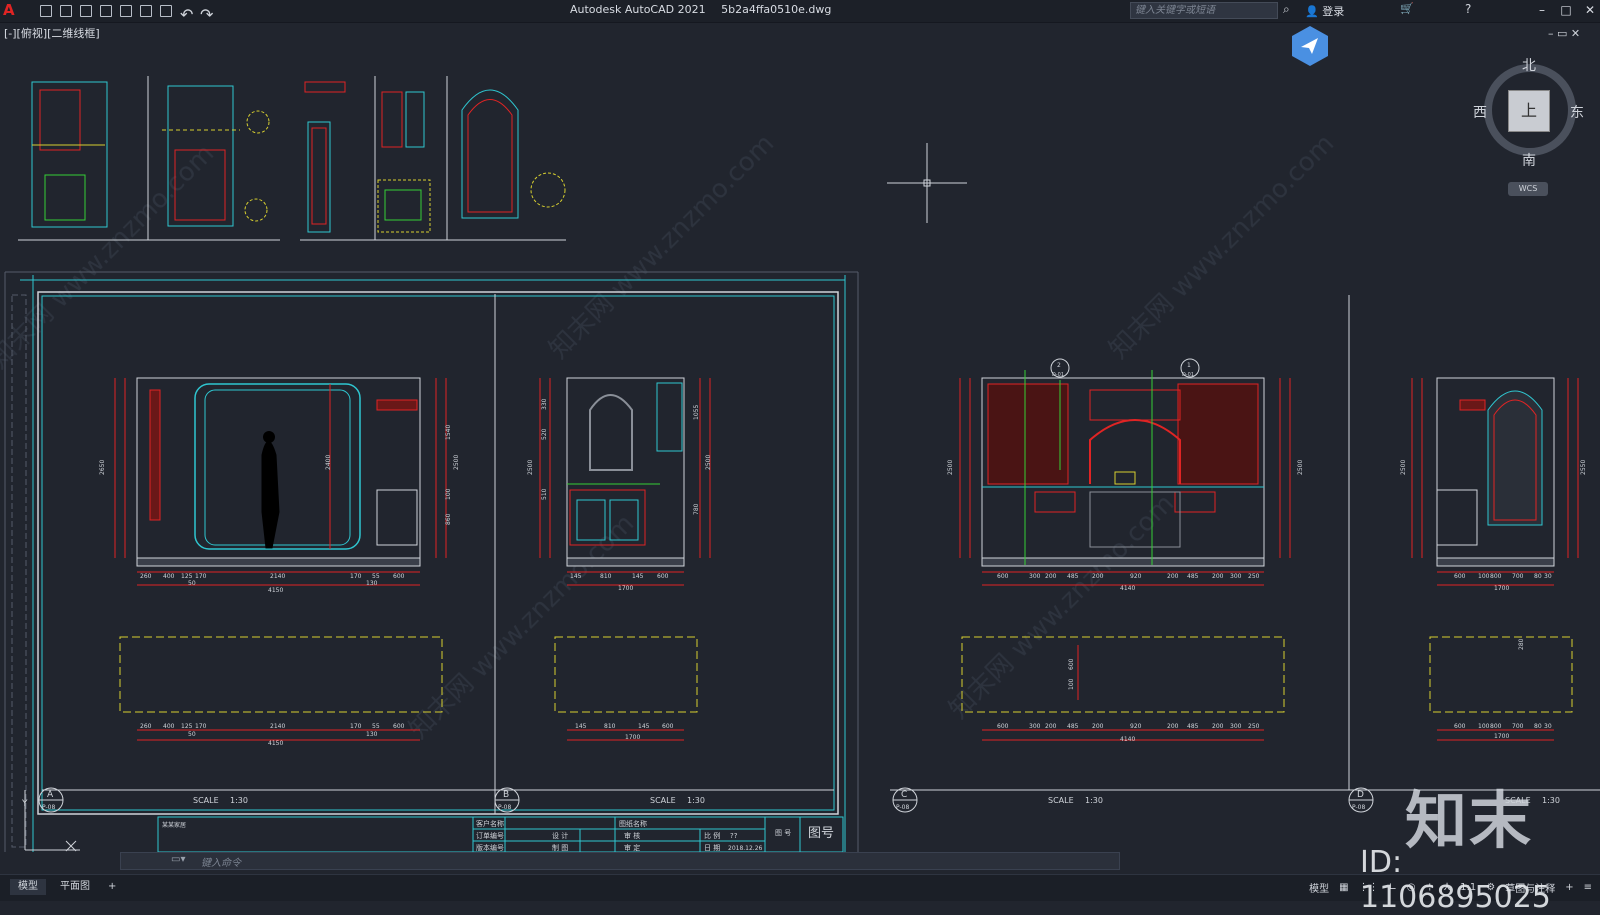 This screenshot has height=915, width=1600. Describe the element at coordinates (544, 494) in the screenshot. I see `svg-text: 510` at that location.